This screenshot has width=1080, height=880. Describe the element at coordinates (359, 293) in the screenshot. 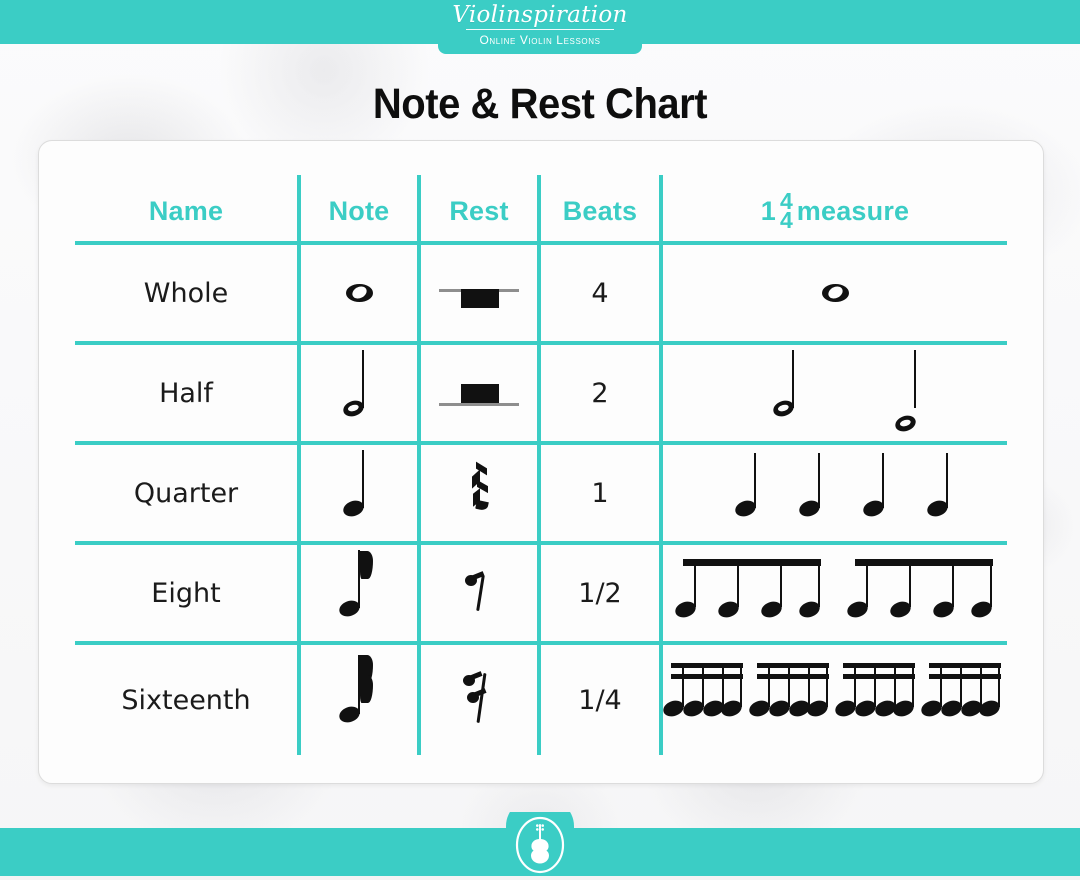

I see `note-glyph-whole` at that location.